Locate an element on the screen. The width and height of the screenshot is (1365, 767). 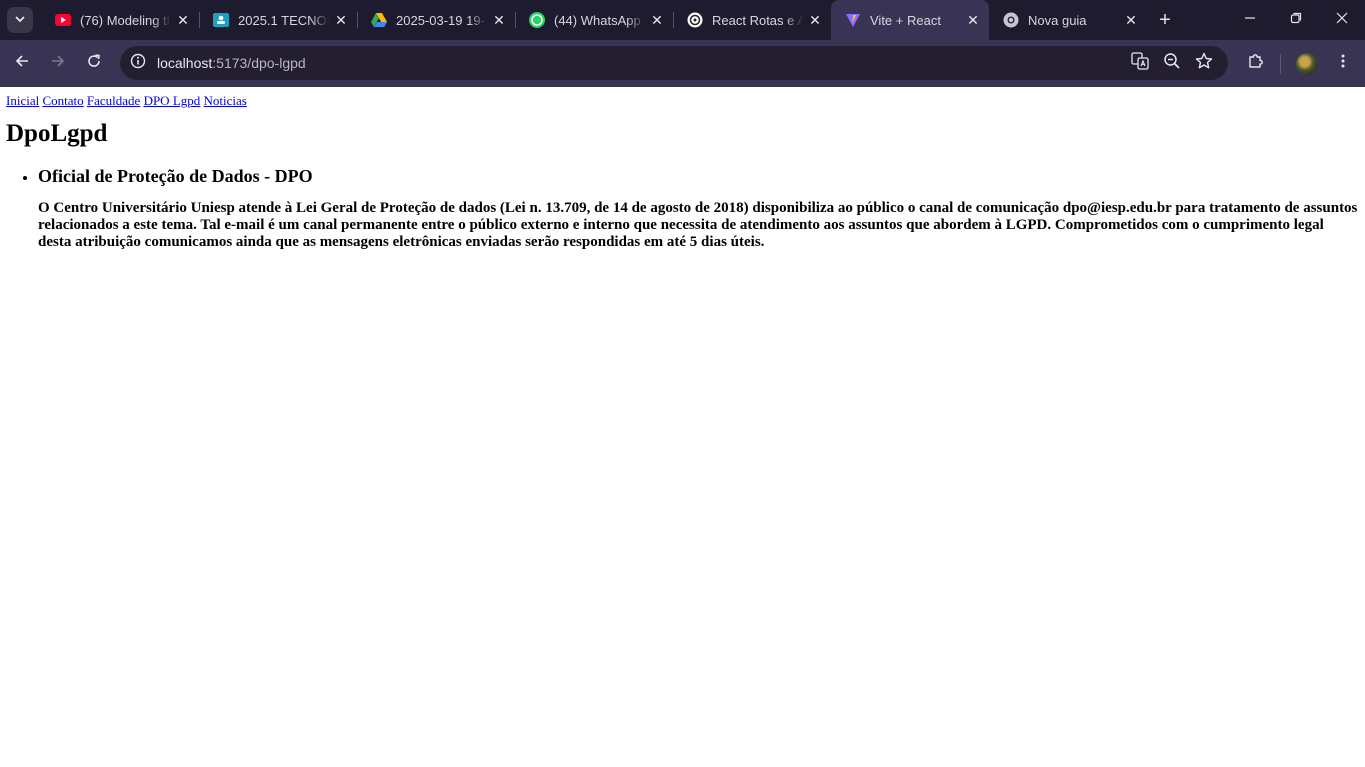
more-vertical-icon is located at coordinates (1343, 63).